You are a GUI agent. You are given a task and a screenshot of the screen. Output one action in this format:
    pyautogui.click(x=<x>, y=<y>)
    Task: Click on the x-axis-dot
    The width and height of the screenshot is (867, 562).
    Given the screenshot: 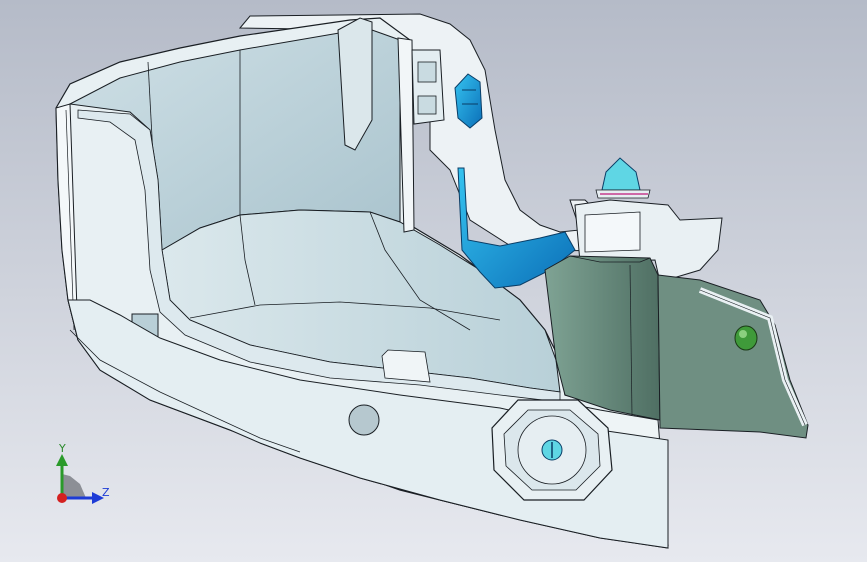 What is the action you would take?
    pyautogui.click(x=62, y=498)
    